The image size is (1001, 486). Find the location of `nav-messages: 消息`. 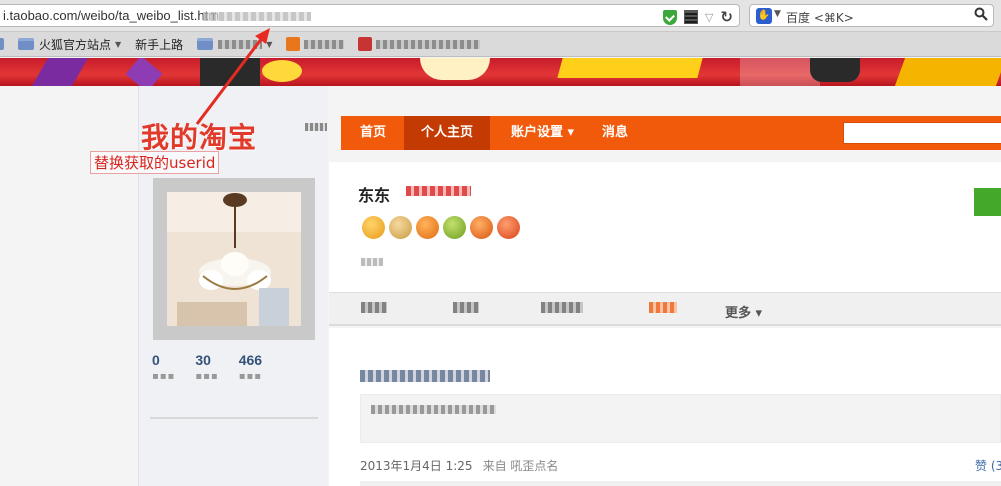

nav-messages: 消息 is located at coordinates (615, 133).